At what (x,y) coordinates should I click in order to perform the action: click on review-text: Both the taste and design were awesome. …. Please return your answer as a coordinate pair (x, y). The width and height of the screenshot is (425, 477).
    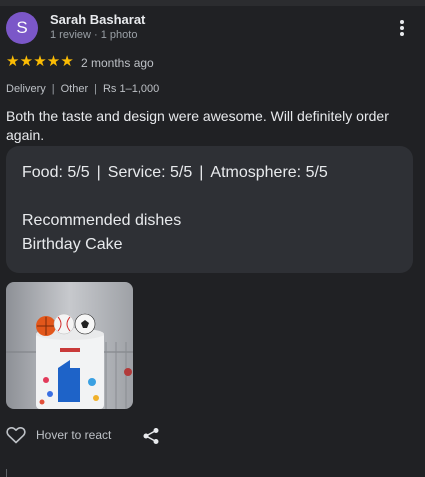
    Looking at the image, I should click on (197, 125).